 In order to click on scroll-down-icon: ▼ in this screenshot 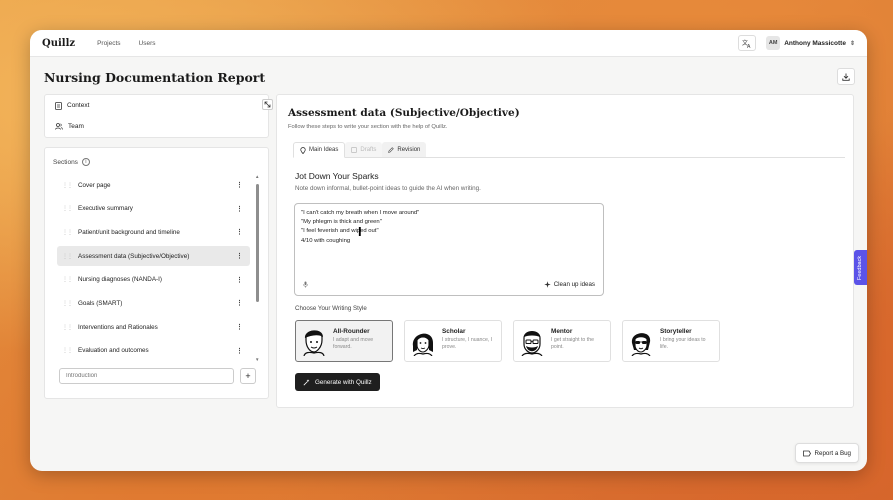, I will do `click(257, 359)`.